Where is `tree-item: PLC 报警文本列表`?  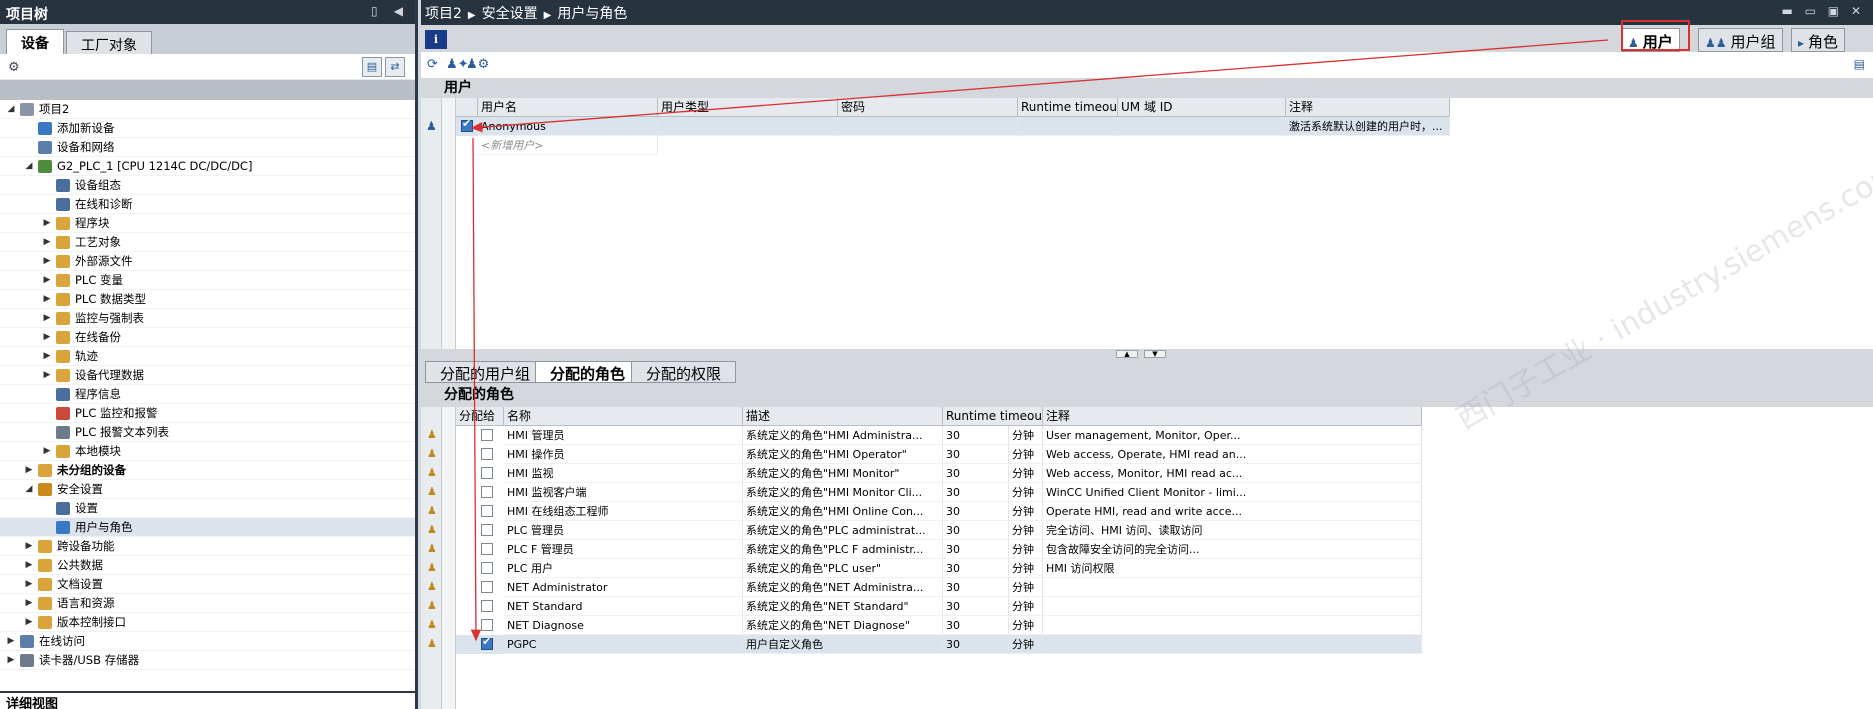
tree-item: PLC 报警文本列表 is located at coordinates (207, 432).